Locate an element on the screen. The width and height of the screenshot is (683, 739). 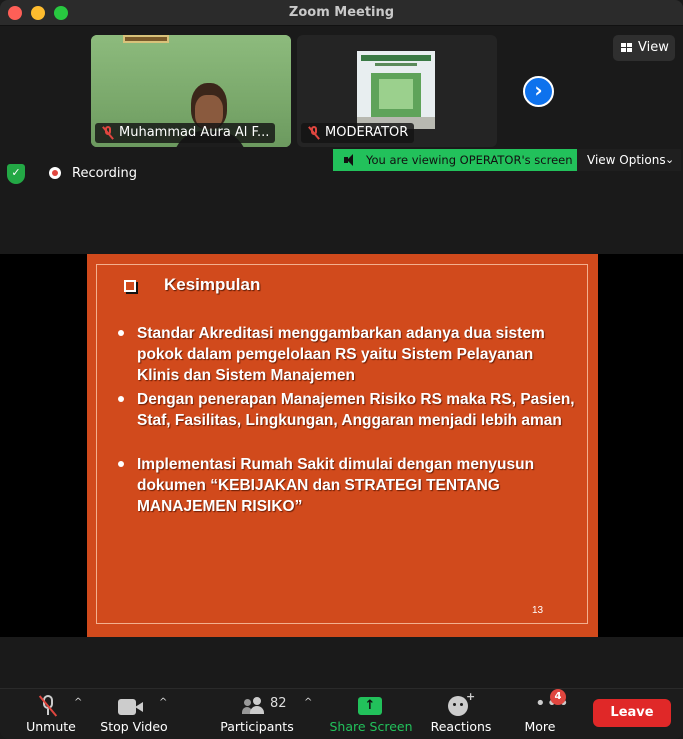
view-options-label: View Options is located at coordinates (626, 160).